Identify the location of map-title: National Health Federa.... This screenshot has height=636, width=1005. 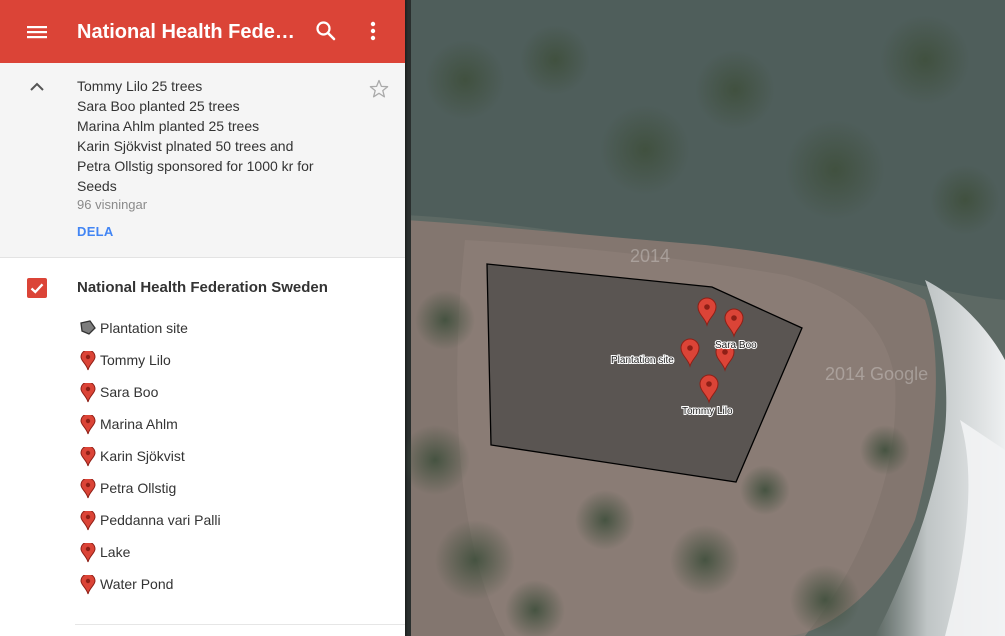
(189, 32).